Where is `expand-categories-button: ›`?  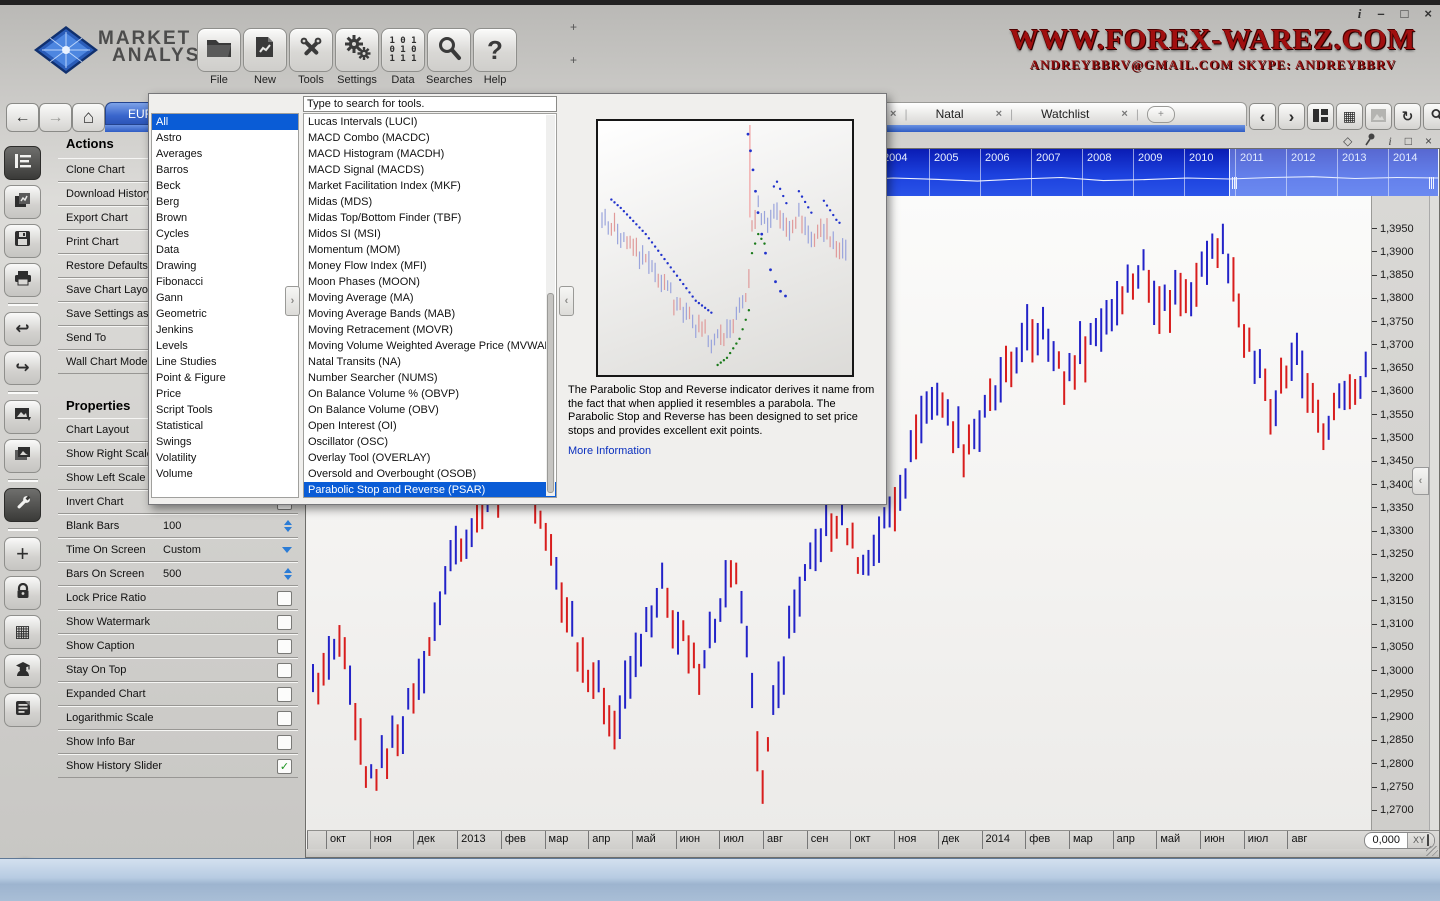
expand-categories-button: › is located at coordinates (292, 301).